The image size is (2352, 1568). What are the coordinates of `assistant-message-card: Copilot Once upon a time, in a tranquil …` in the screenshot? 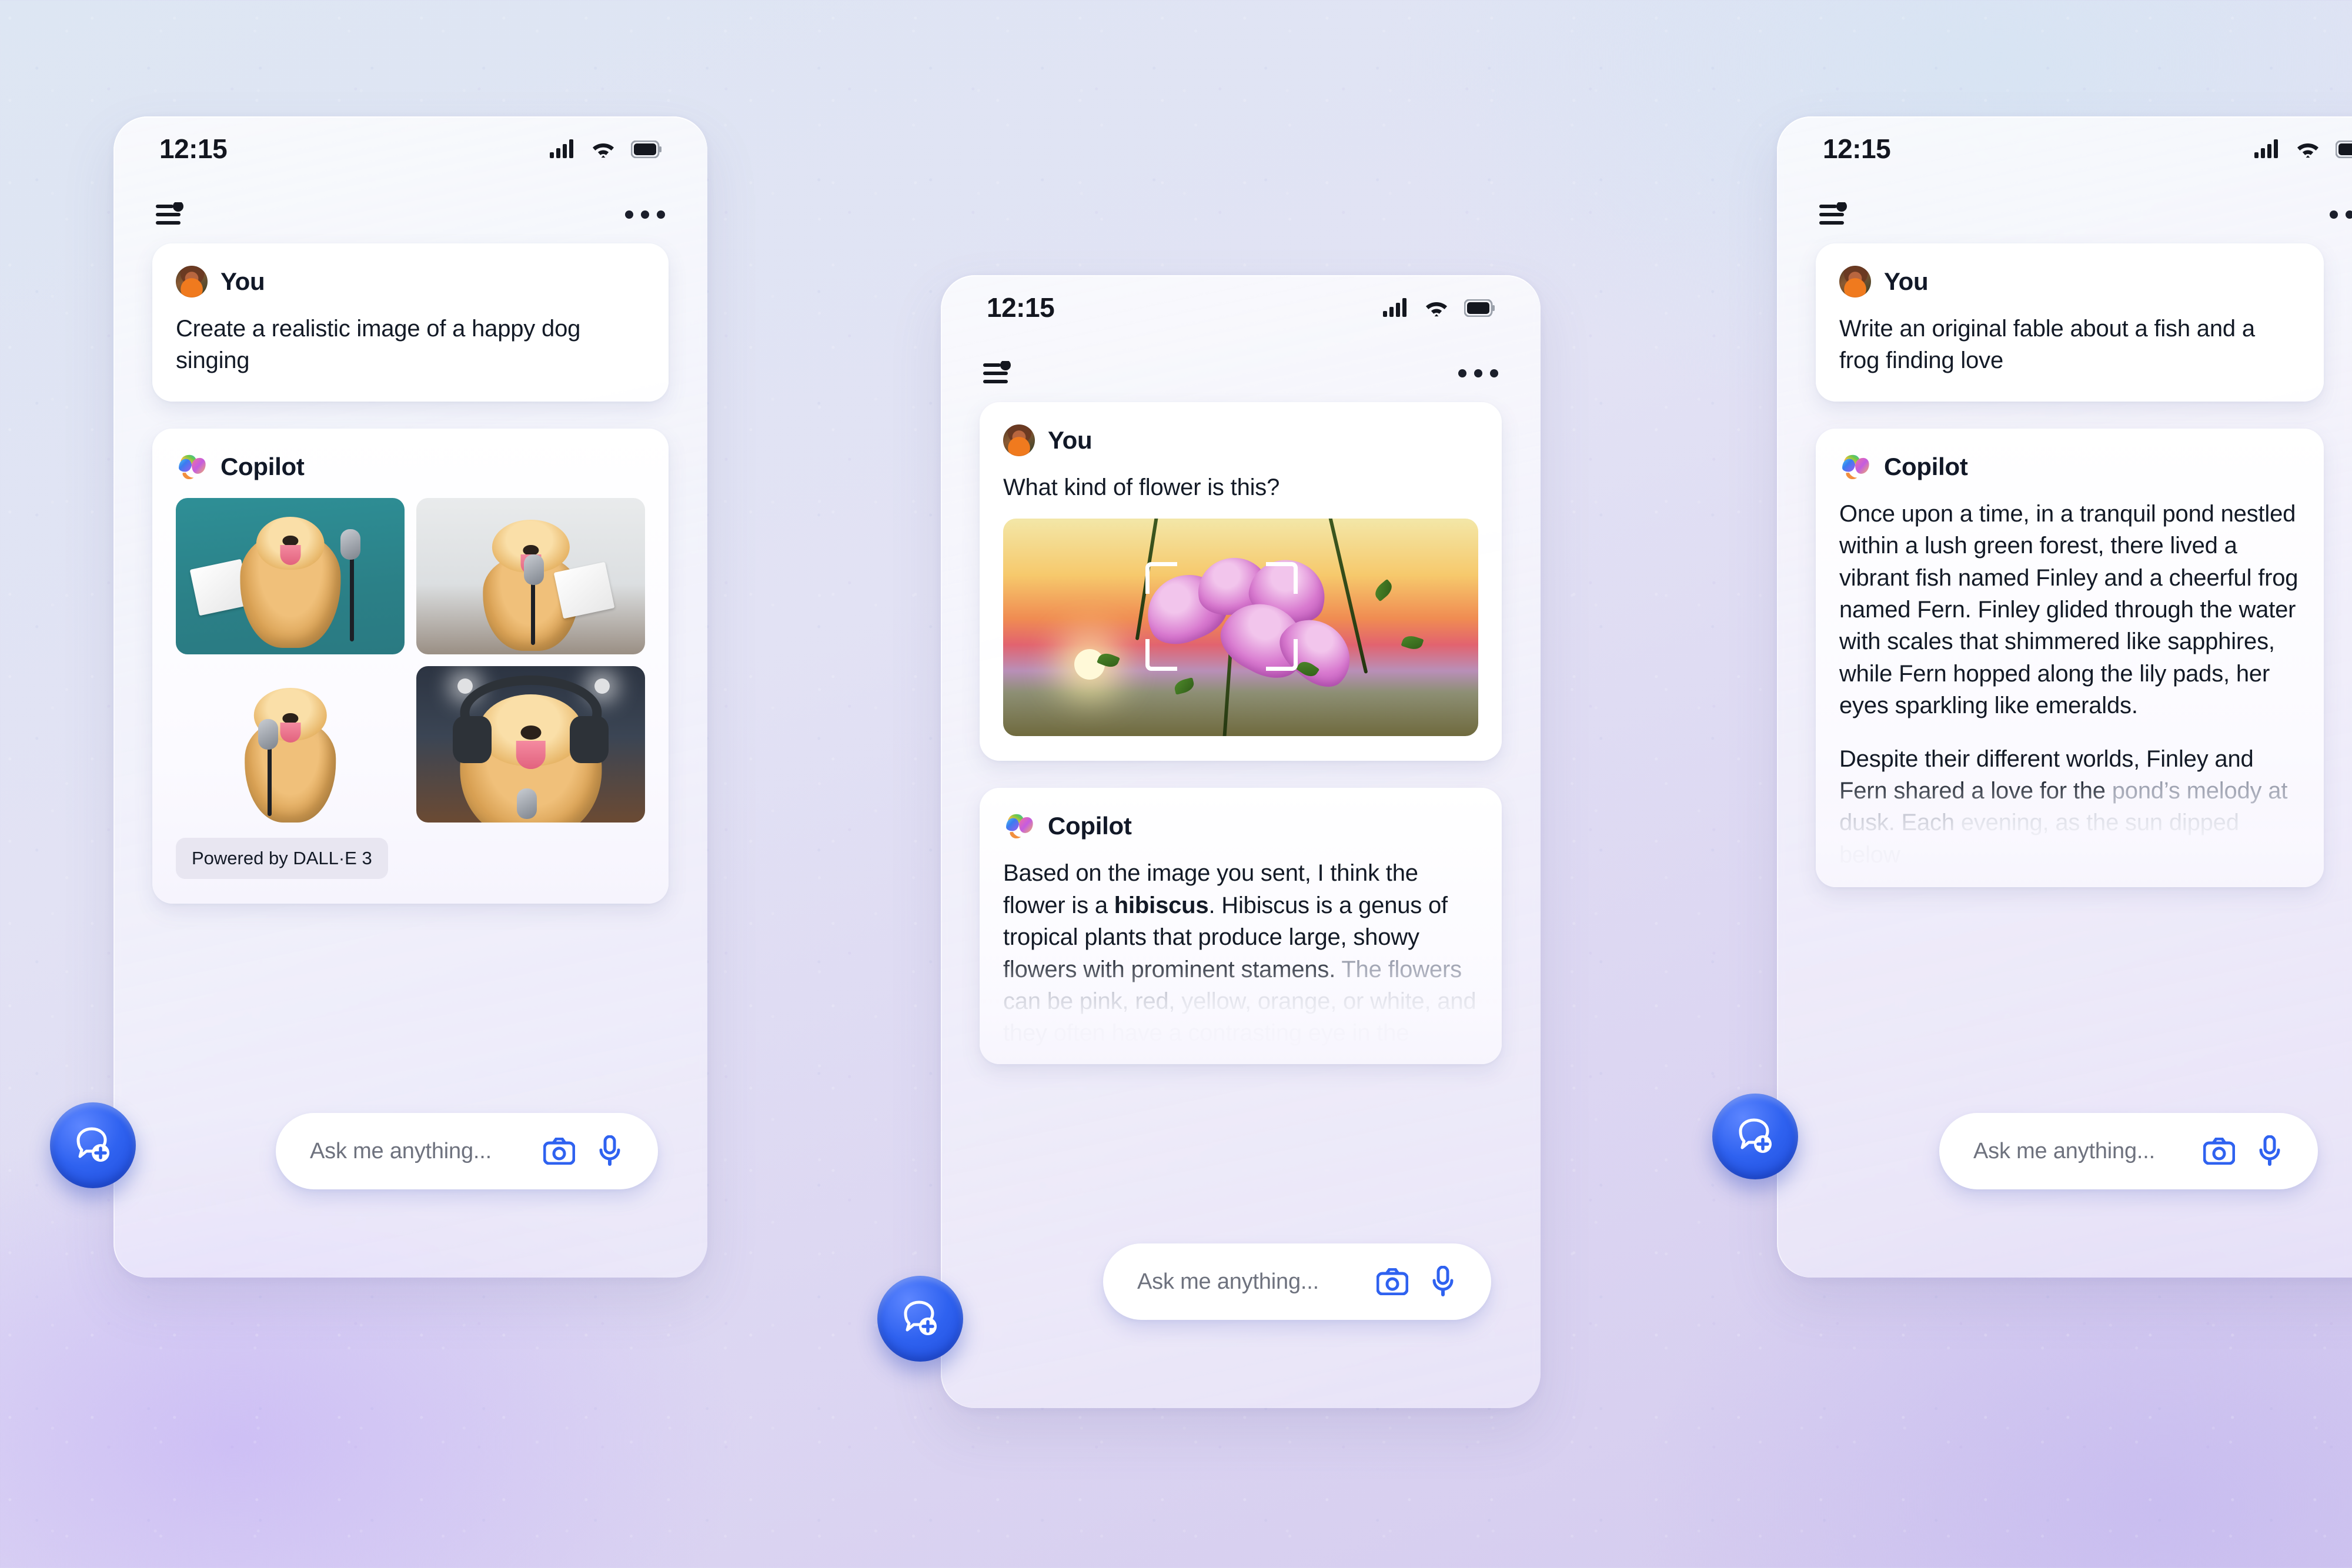 It's located at (2070, 657).